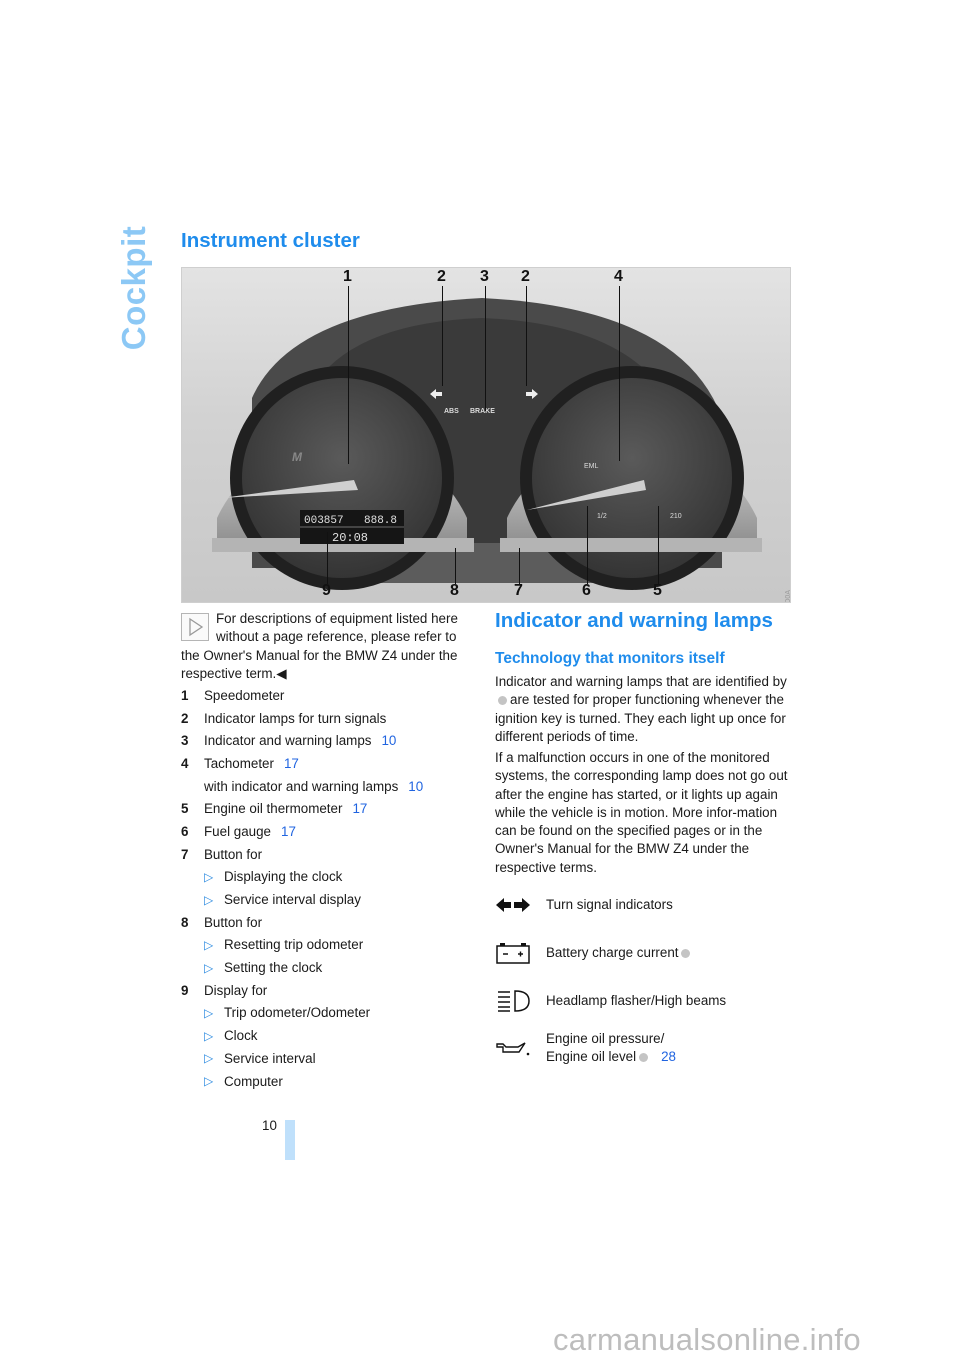 Image resolution: width=960 pixels, height=1358 pixels. I want to click on list-item: 4 Tachometer 17, so click(331, 763).